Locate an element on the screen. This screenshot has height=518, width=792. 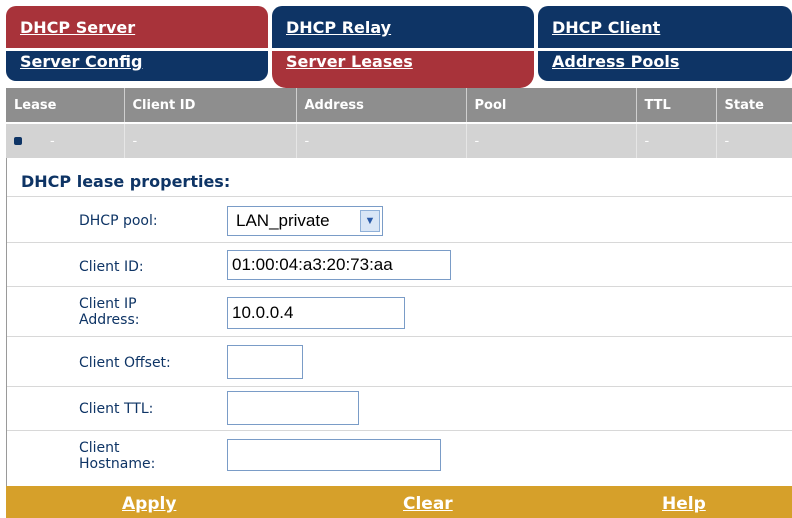
lease-table-header: Lease Client ID Address Pool TTL State is located at coordinates (399, 105).